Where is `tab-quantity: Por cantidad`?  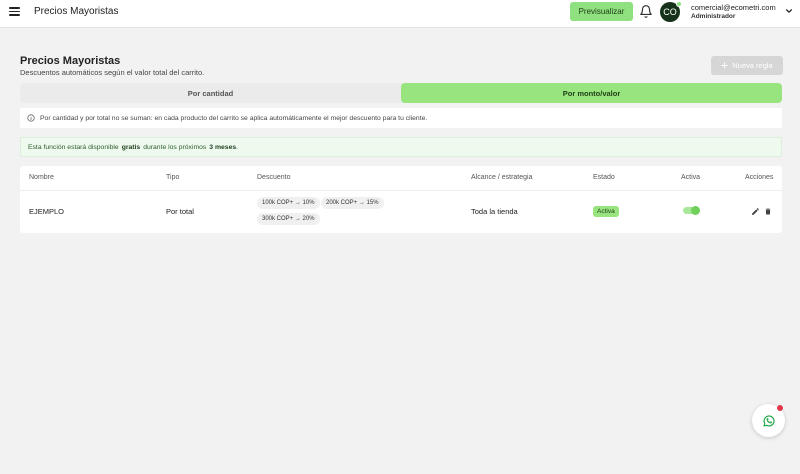 tab-quantity: Por cantidad is located at coordinates (210, 93).